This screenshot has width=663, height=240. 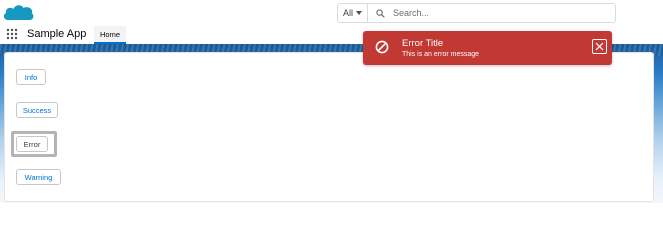 What do you see at coordinates (12, 34) in the screenshot?
I see `app-launcher-grid-icon` at bounding box center [12, 34].